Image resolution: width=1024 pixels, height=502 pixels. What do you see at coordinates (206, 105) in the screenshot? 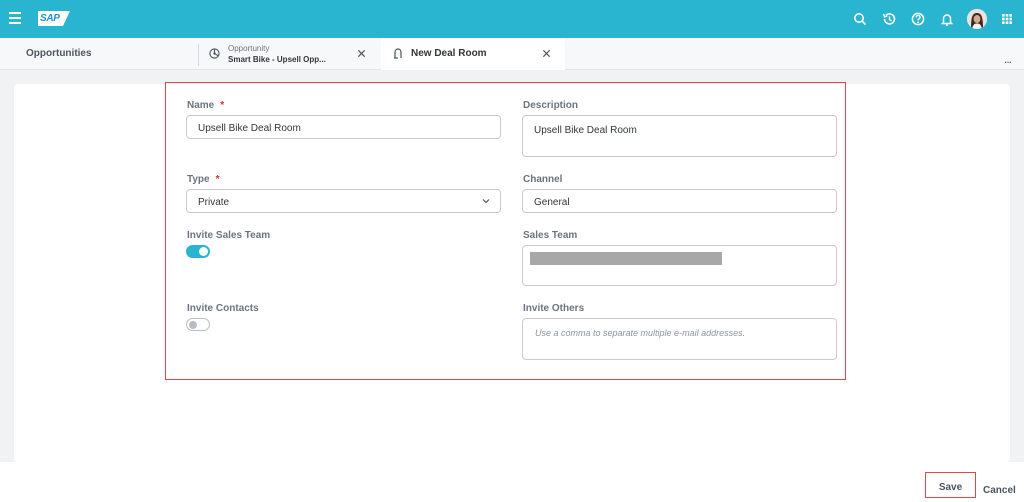
I see `name-label: Name *` at bounding box center [206, 105].